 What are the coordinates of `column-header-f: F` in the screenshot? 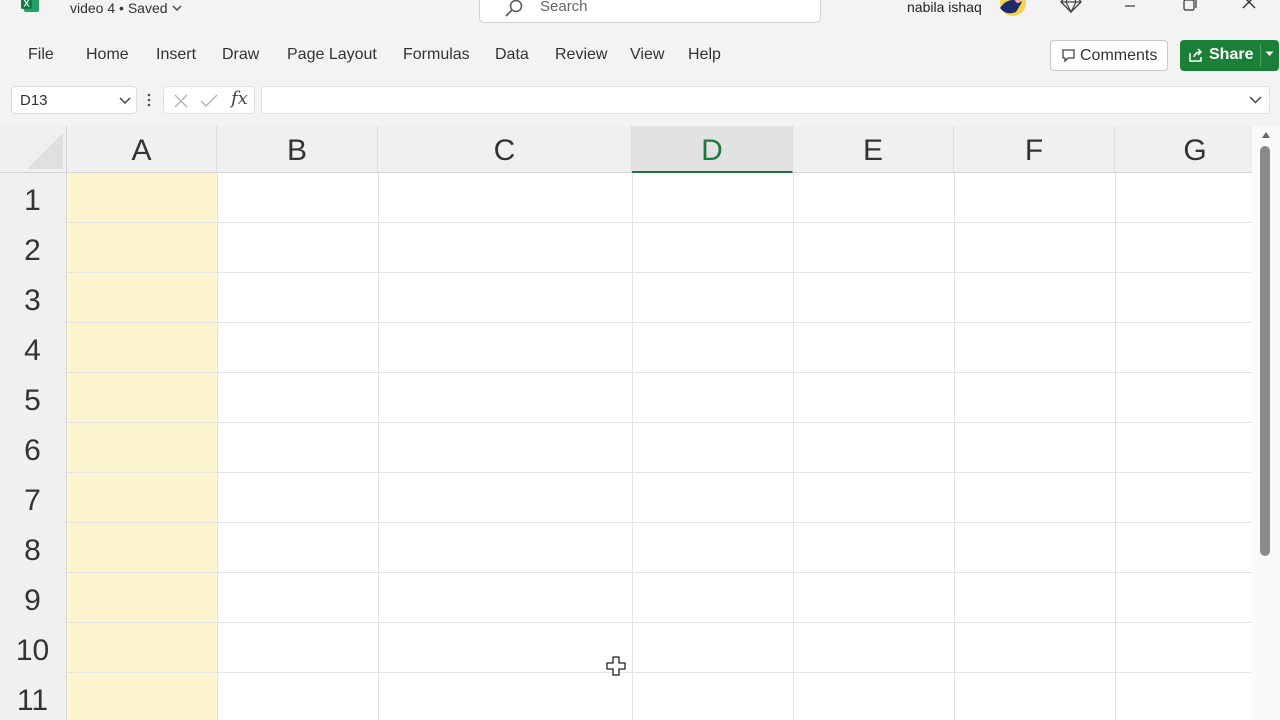 It's located at (1034, 149).